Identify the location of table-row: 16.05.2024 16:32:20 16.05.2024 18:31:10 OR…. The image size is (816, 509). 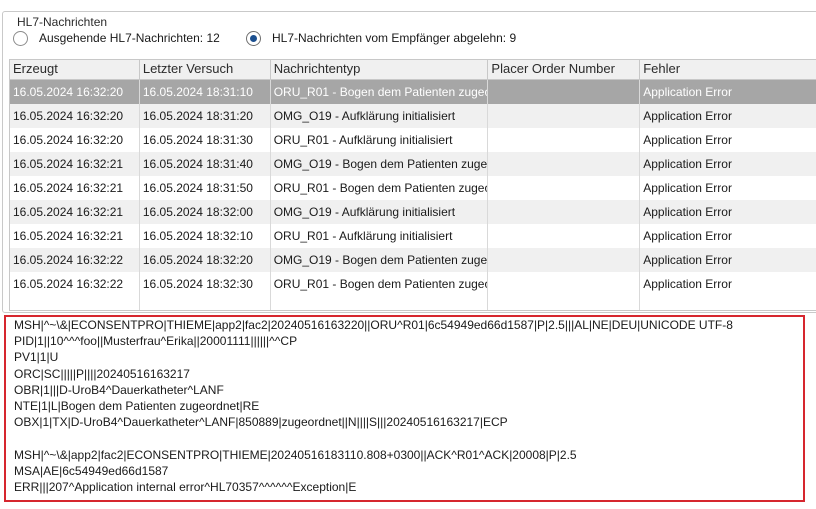
(413, 92).